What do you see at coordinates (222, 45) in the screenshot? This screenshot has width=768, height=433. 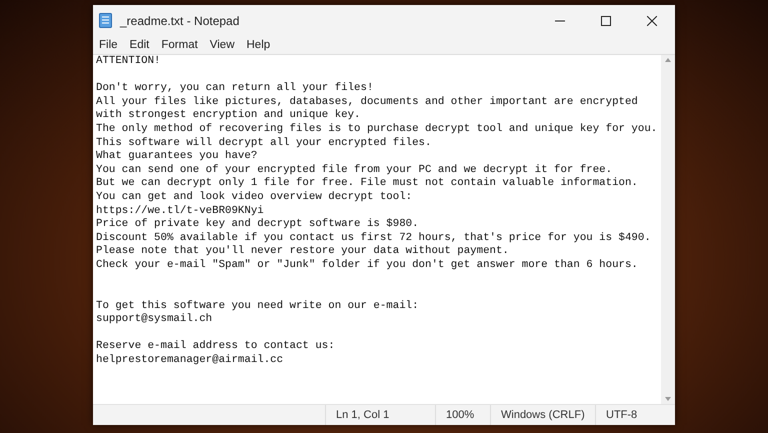 I see `menu-item: View` at bounding box center [222, 45].